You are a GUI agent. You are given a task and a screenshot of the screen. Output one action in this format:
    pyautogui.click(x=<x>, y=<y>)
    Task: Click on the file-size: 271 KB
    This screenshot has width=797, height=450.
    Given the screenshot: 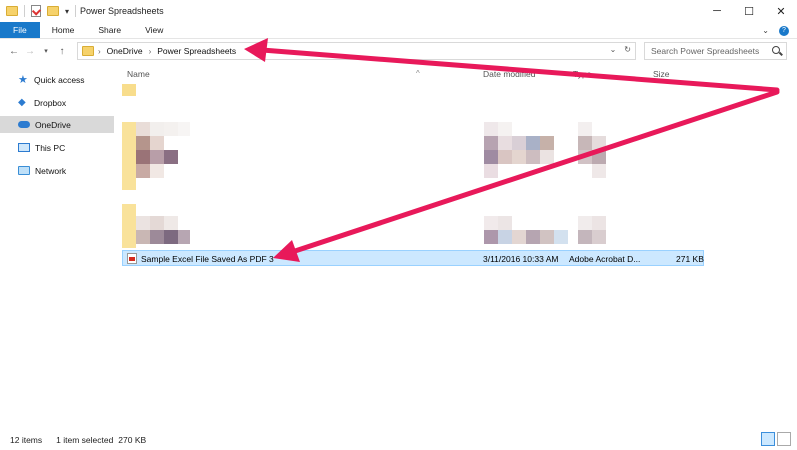 What is the action you would take?
    pyautogui.click(x=690, y=259)
    